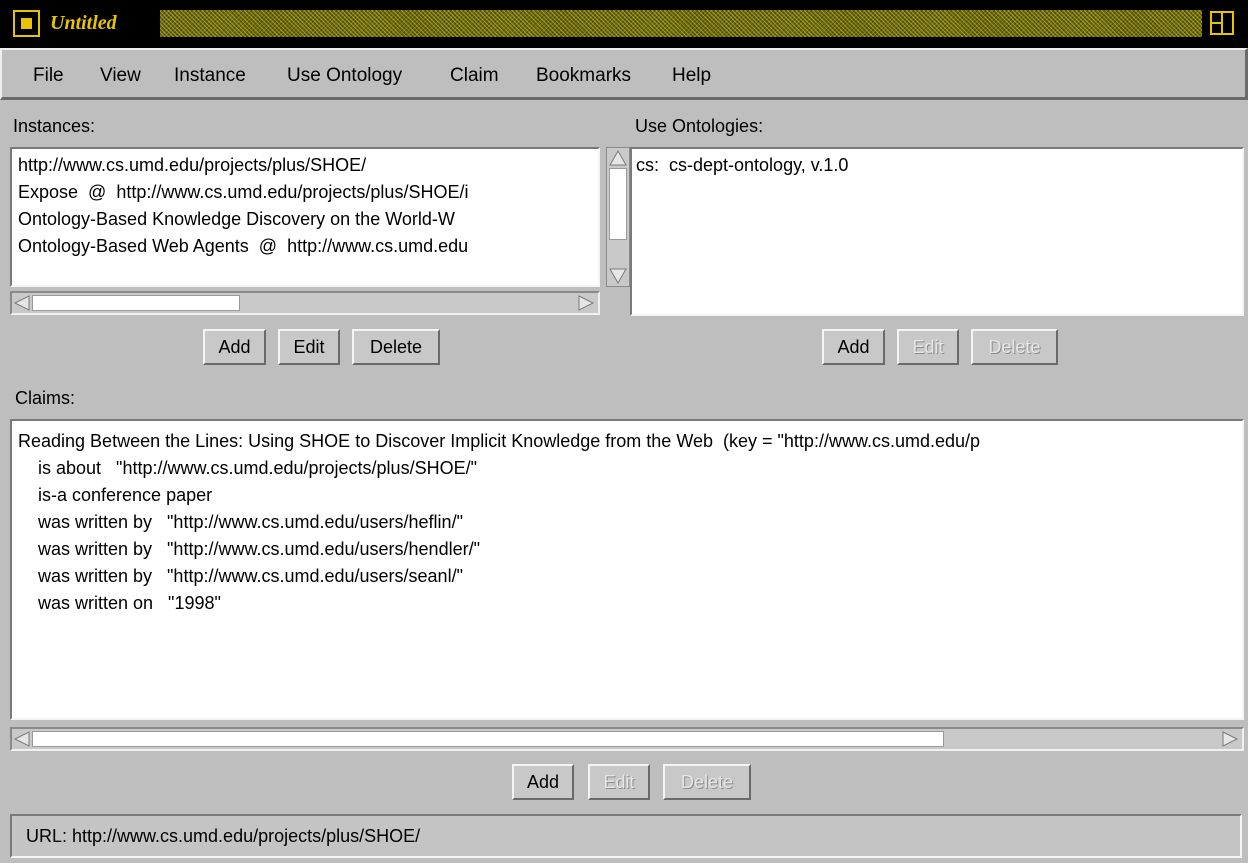  What do you see at coordinates (309, 347) in the screenshot?
I see `instance-edit-button: Edit` at bounding box center [309, 347].